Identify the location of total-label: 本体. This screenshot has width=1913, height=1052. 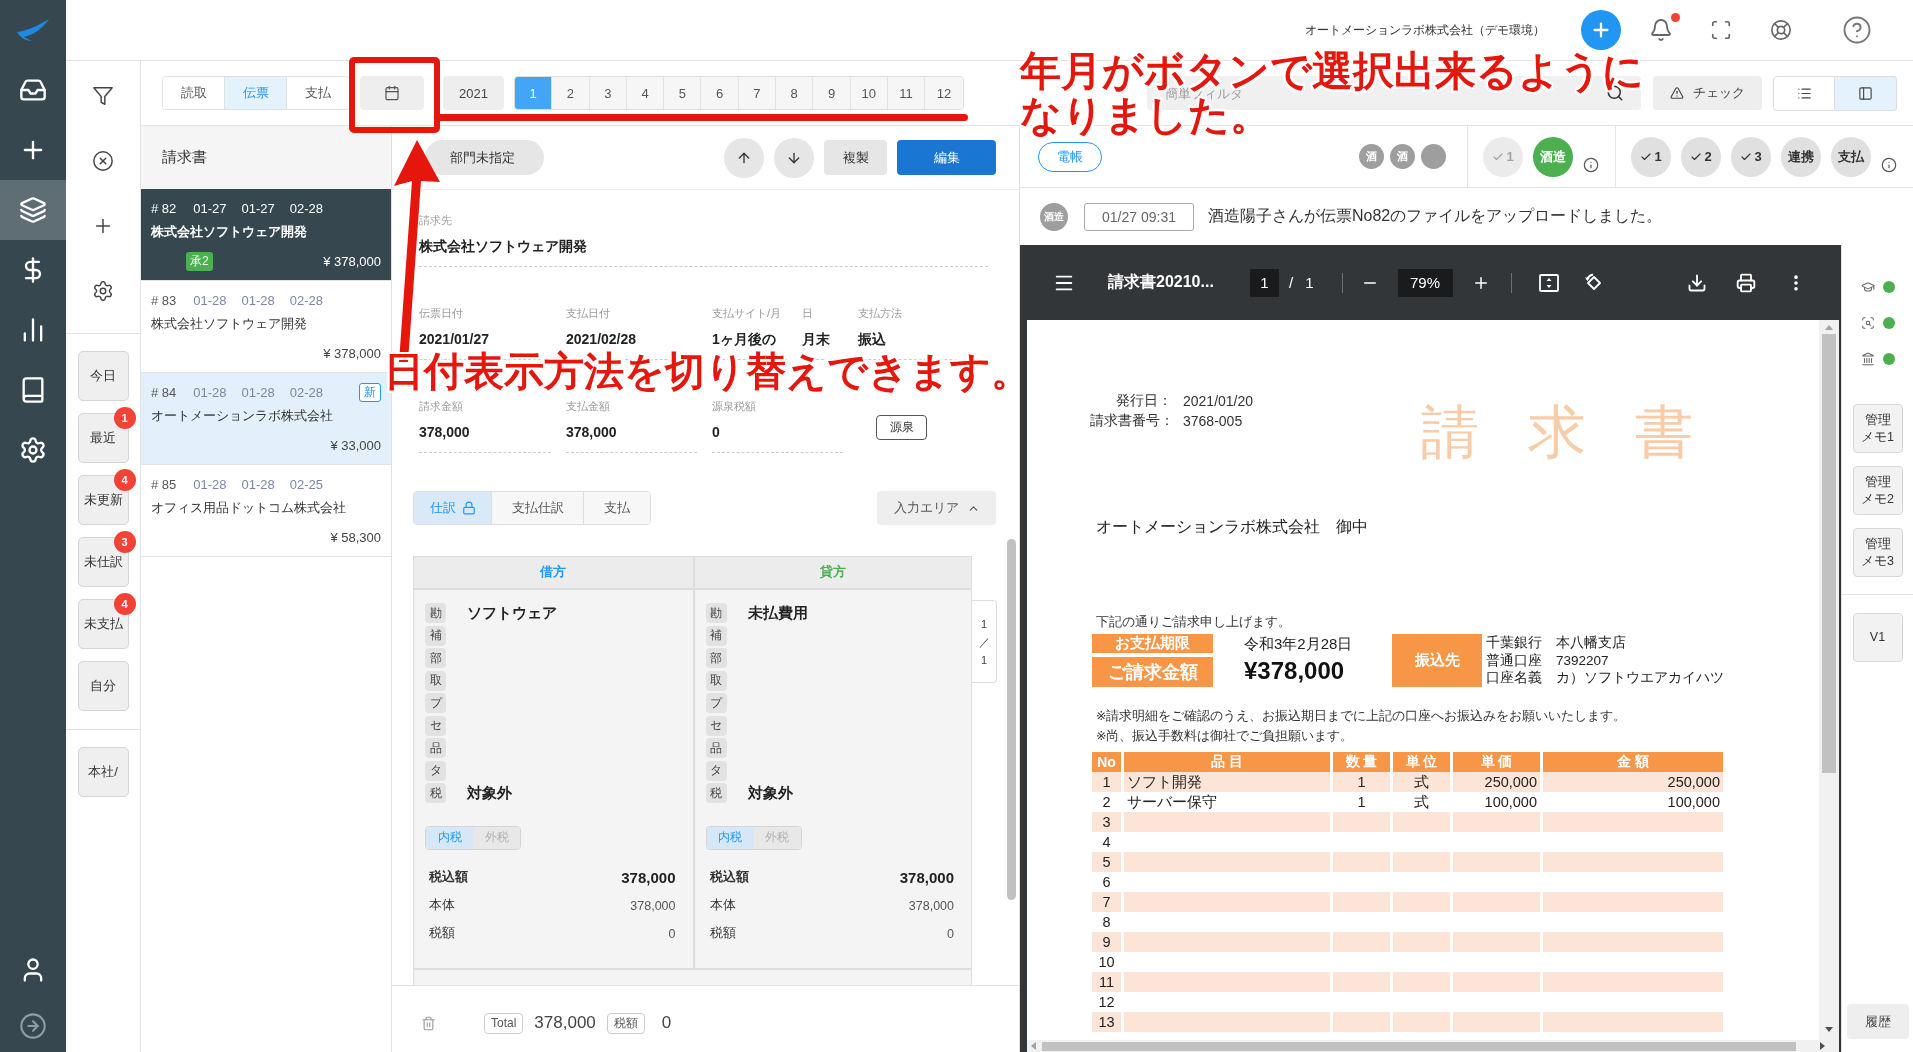
(722, 905).